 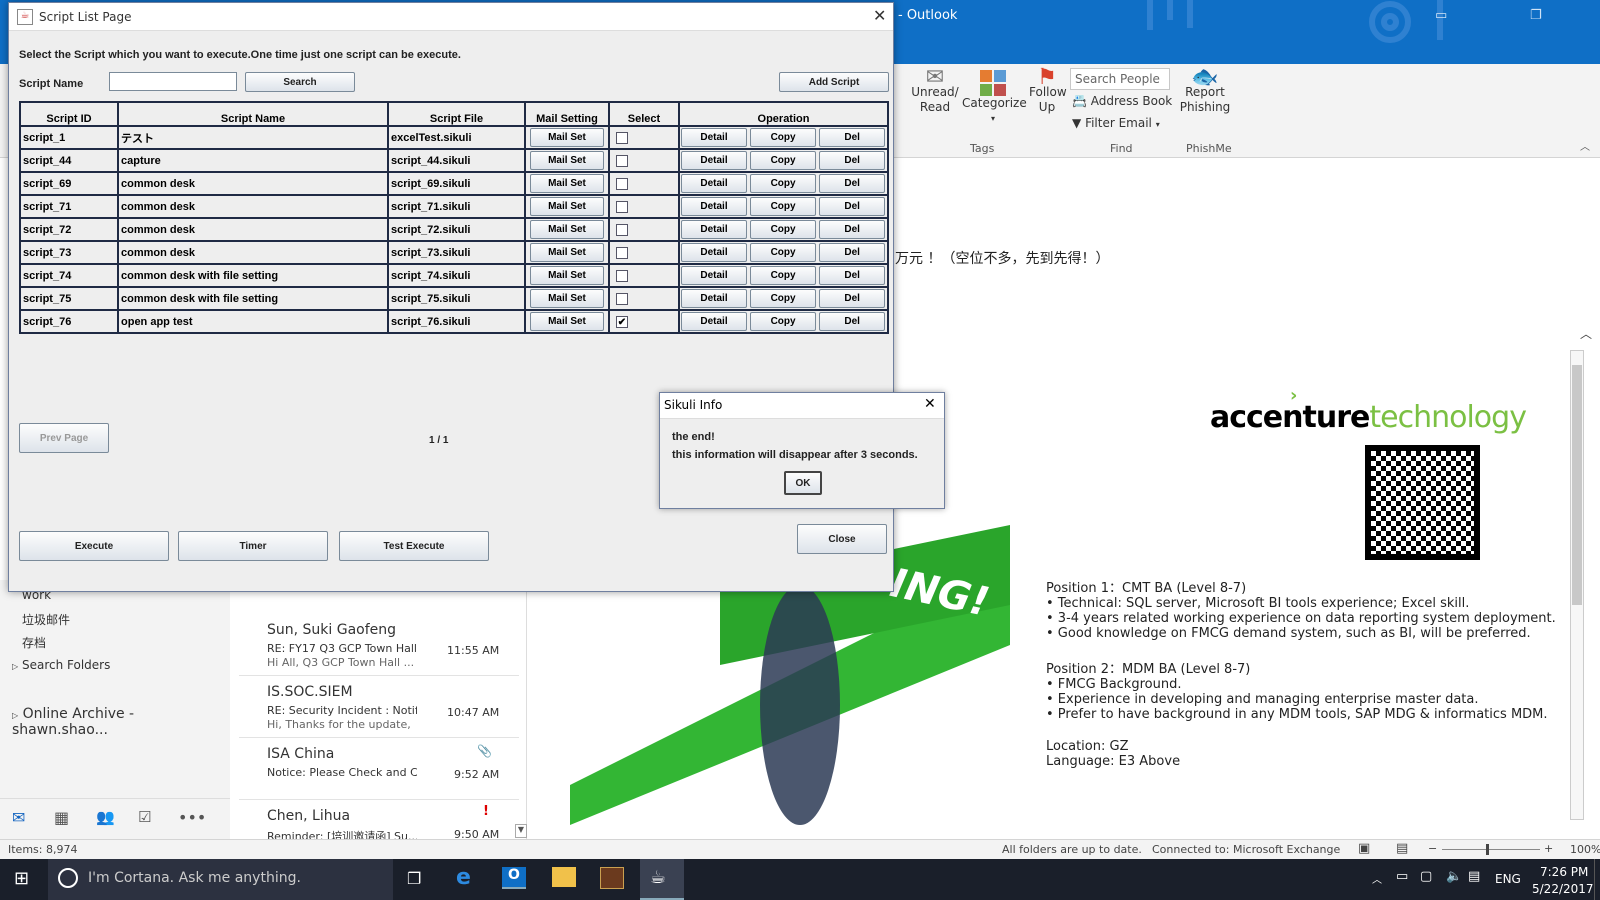 What do you see at coordinates (463, 877) in the screenshot?
I see `edge-icon: e` at bounding box center [463, 877].